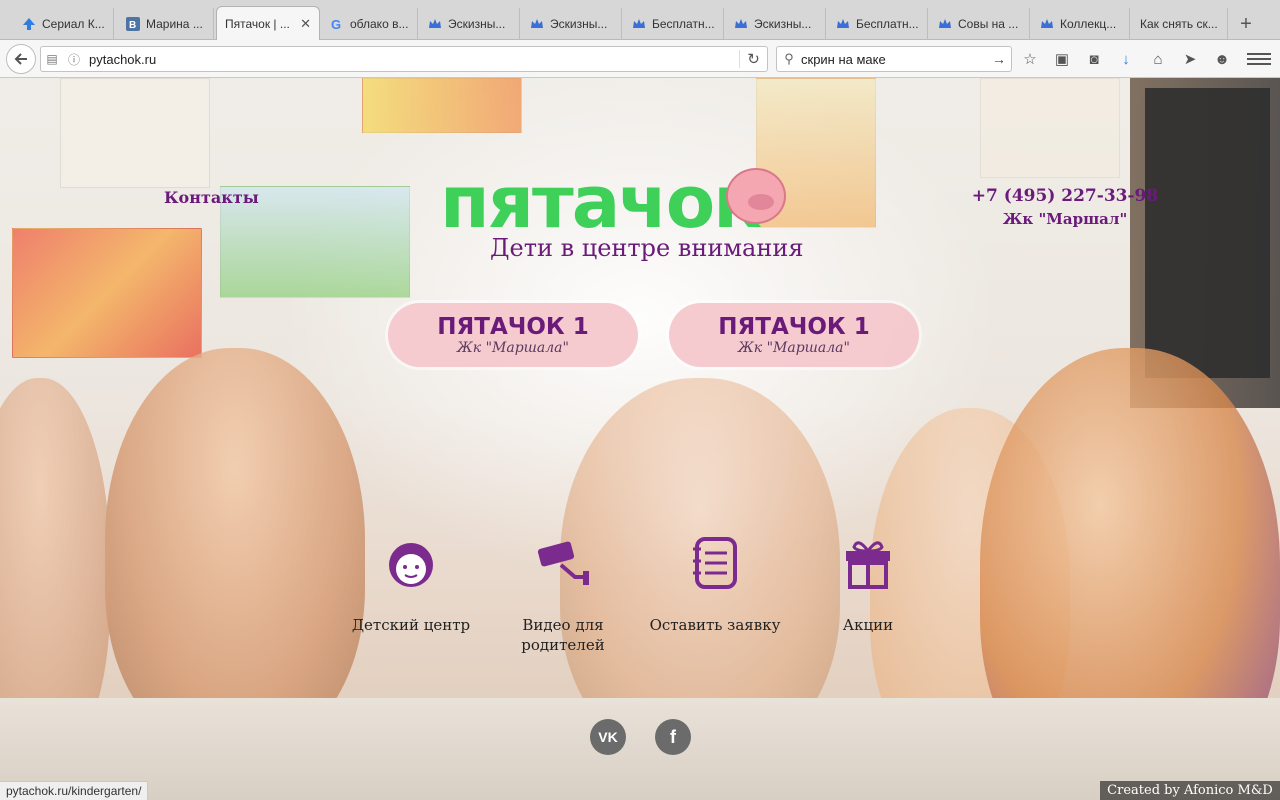  Describe the element at coordinates (789, 58) in the screenshot. I see `search-icon: ⚲` at that location.